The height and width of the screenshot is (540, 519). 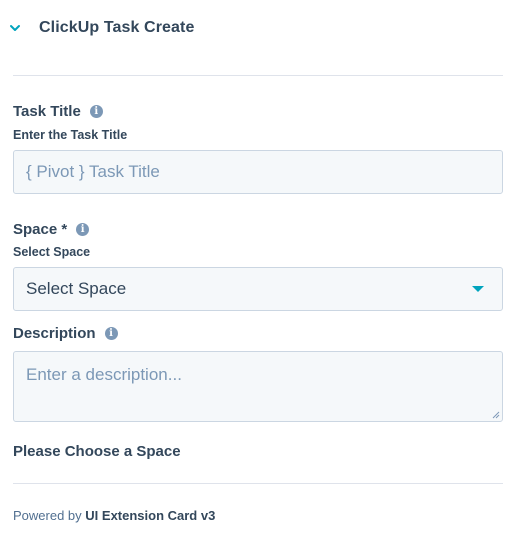 What do you see at coordinates (258, 289) in the screenshot?
I see `space-select: Select Space` at bounding box center [258, 289].